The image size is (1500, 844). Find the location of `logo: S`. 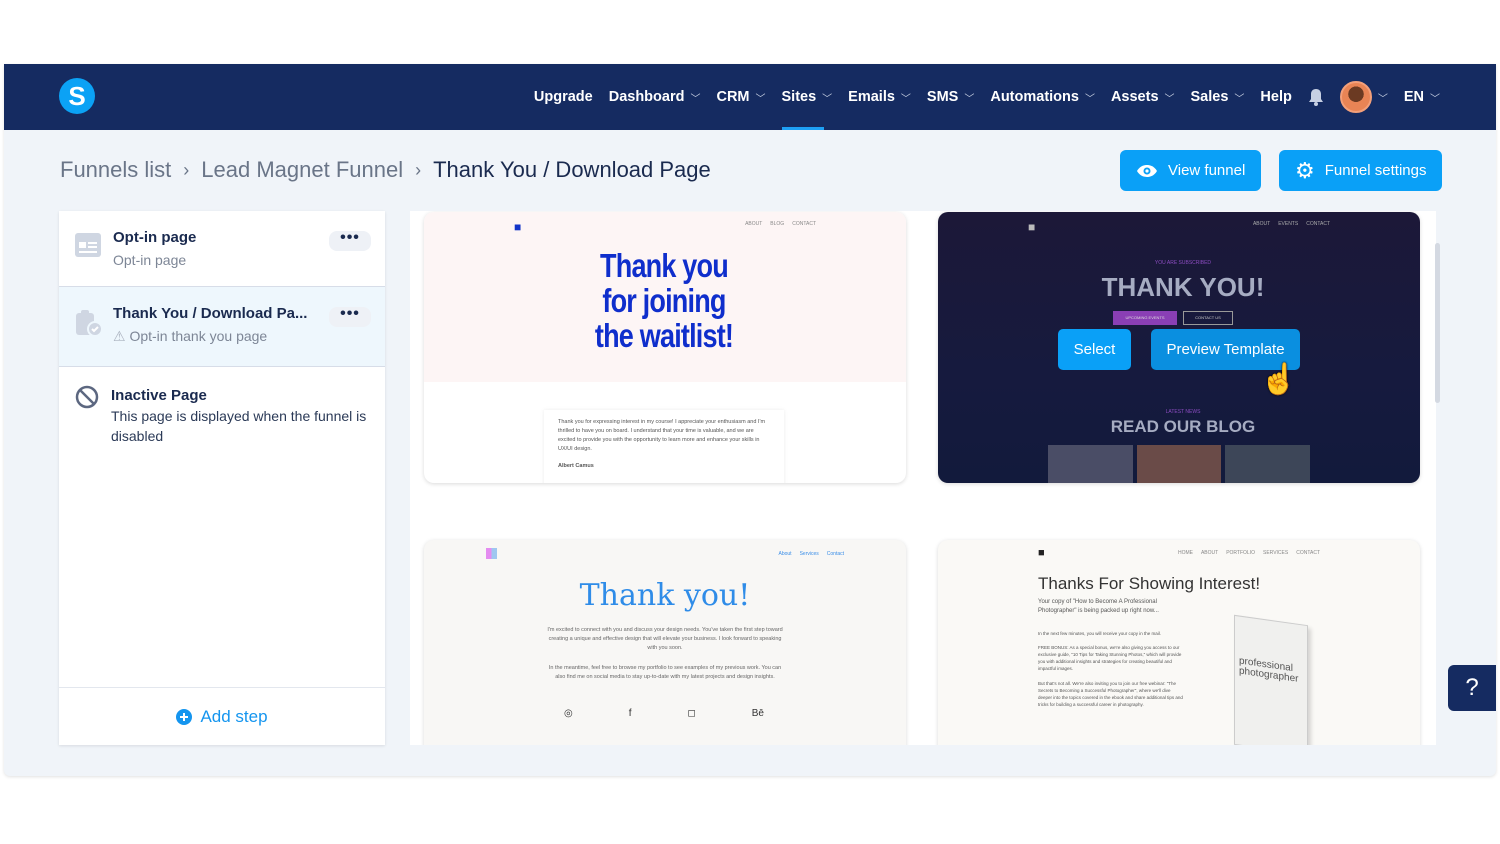

logo: S is located at coordinates (77, 96).